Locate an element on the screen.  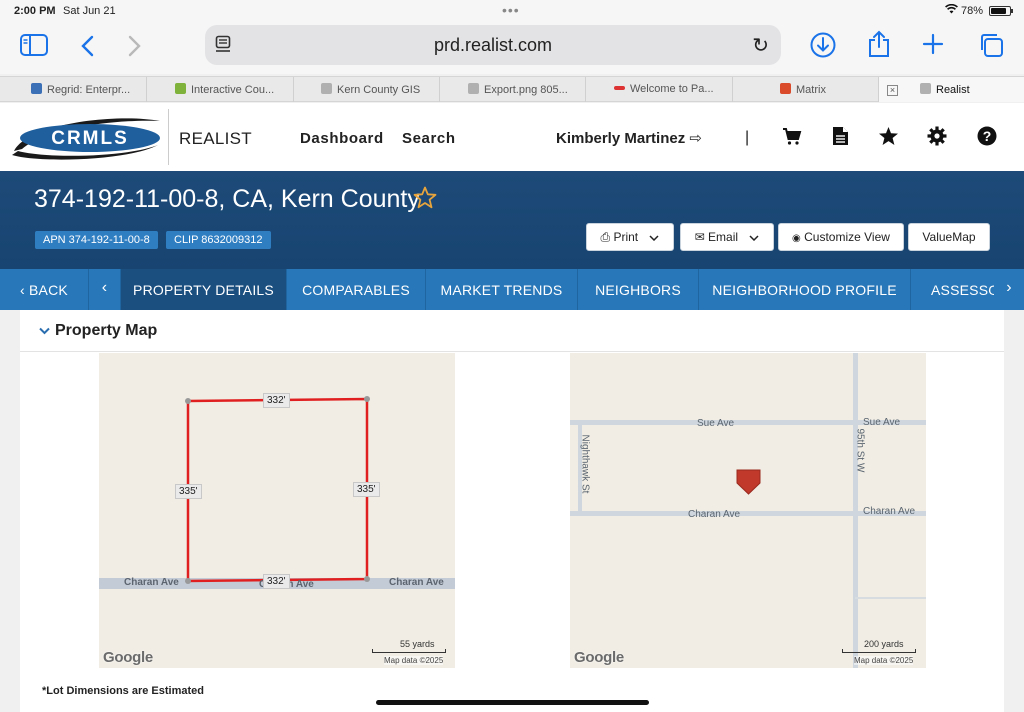
nav-search: Search is located at coordinates (429, 138).